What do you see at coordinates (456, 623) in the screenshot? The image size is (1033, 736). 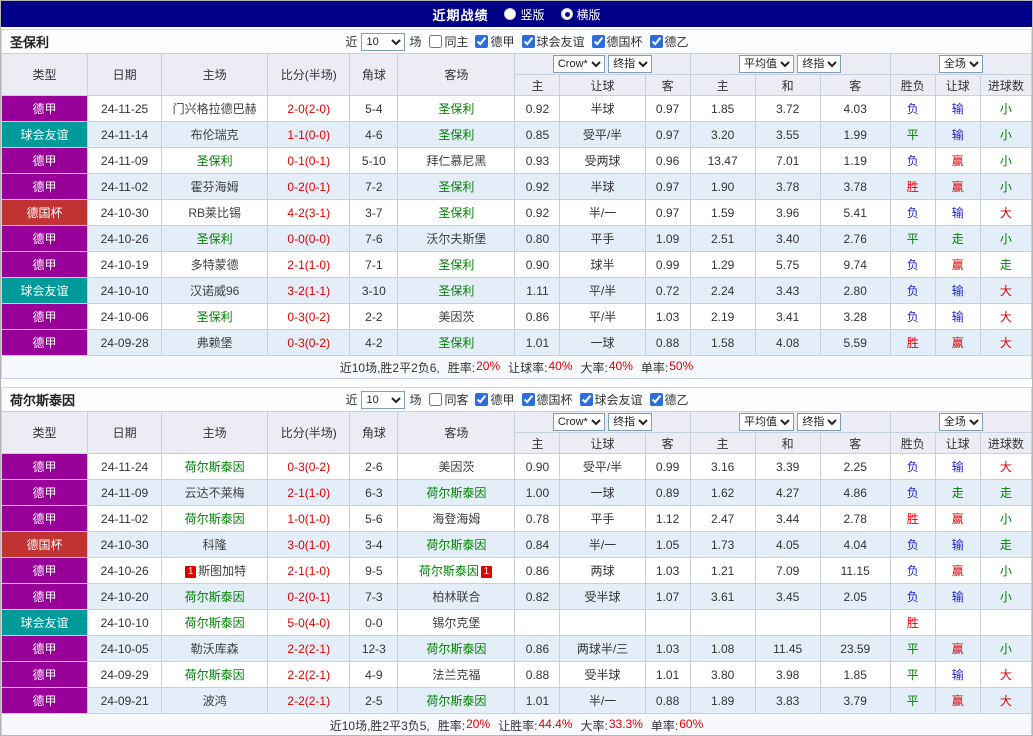 I see `team-name-link: 锡尔克堡` at bounding box center [456, 623].